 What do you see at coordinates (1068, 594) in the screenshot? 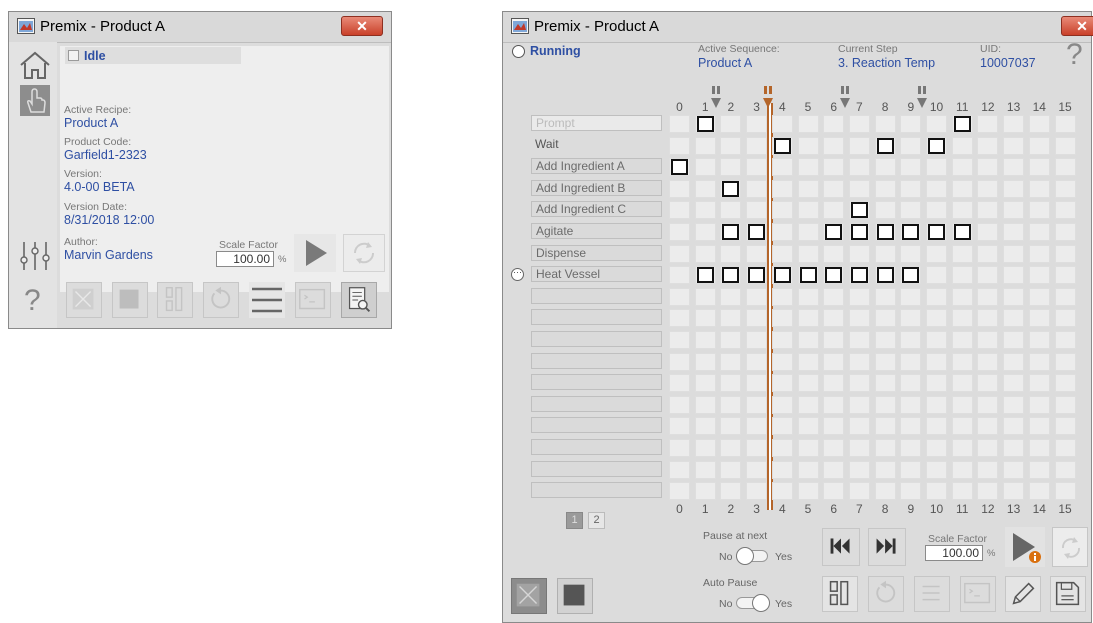
I see `save-button` at bounding box center [1068, 594].